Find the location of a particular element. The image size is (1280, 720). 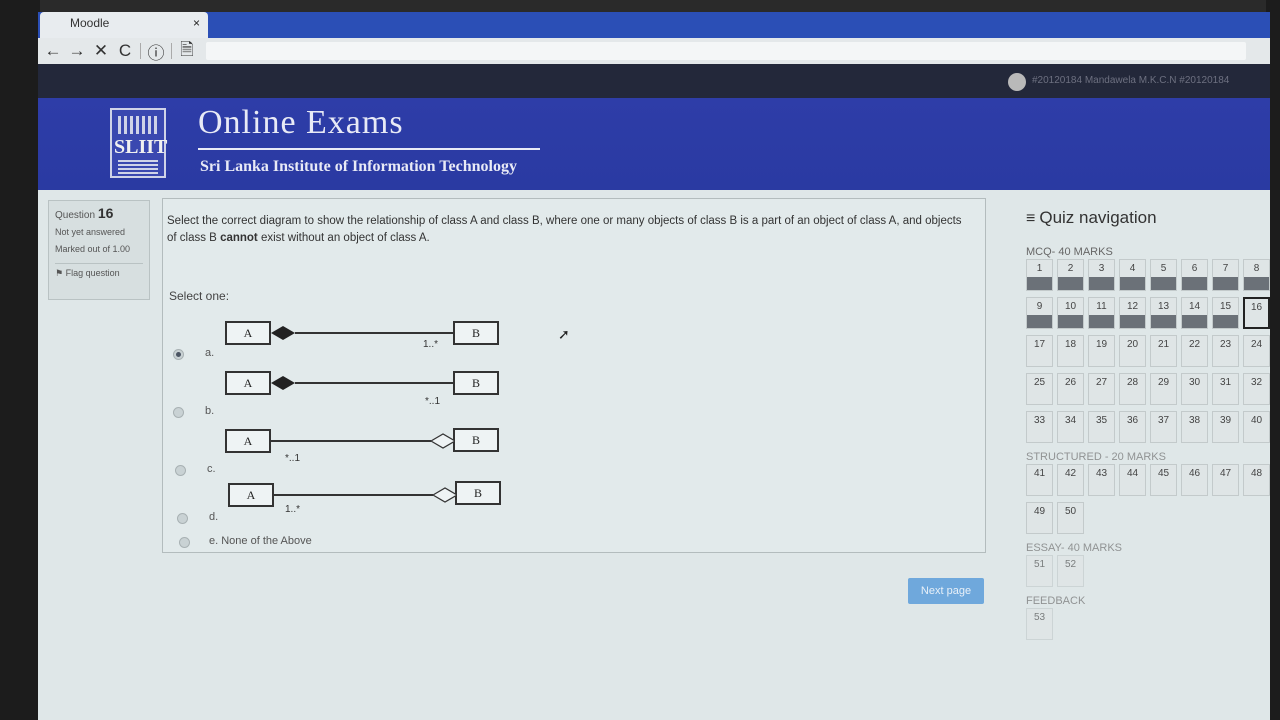

quiz-nav-button: 15 is located at coordinates (1225, 313).